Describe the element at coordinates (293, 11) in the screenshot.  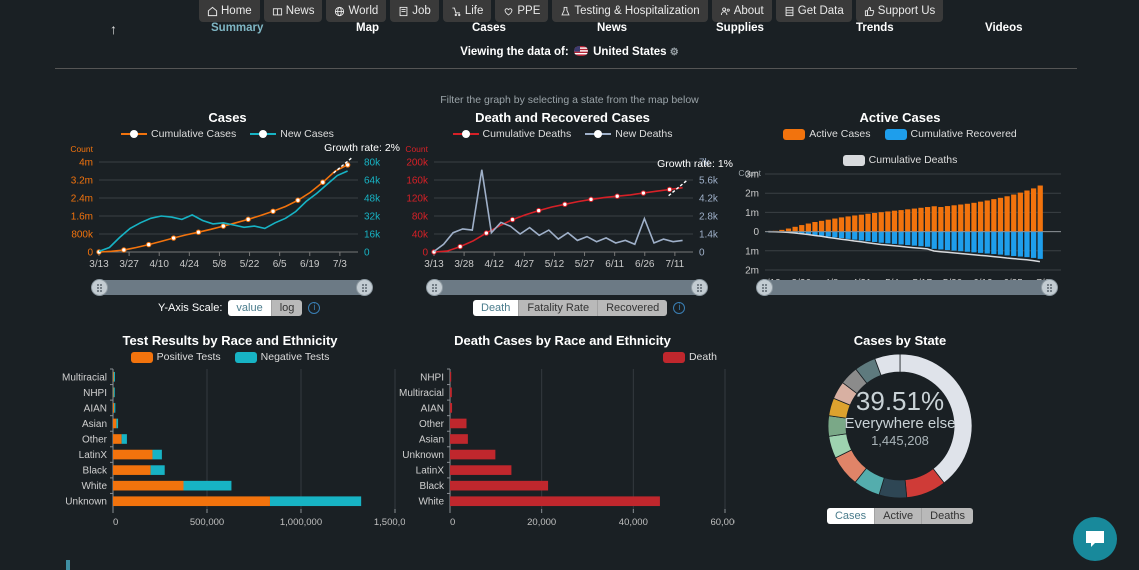
I see `nav-button-news: News` at that location.